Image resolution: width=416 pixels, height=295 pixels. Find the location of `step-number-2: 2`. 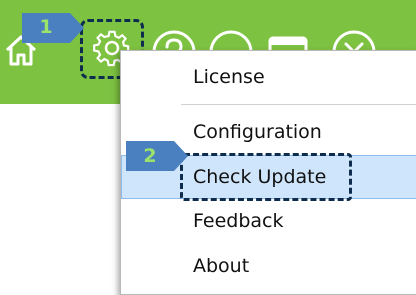

step-number-2: 2 is located at coordinates (150, 156).